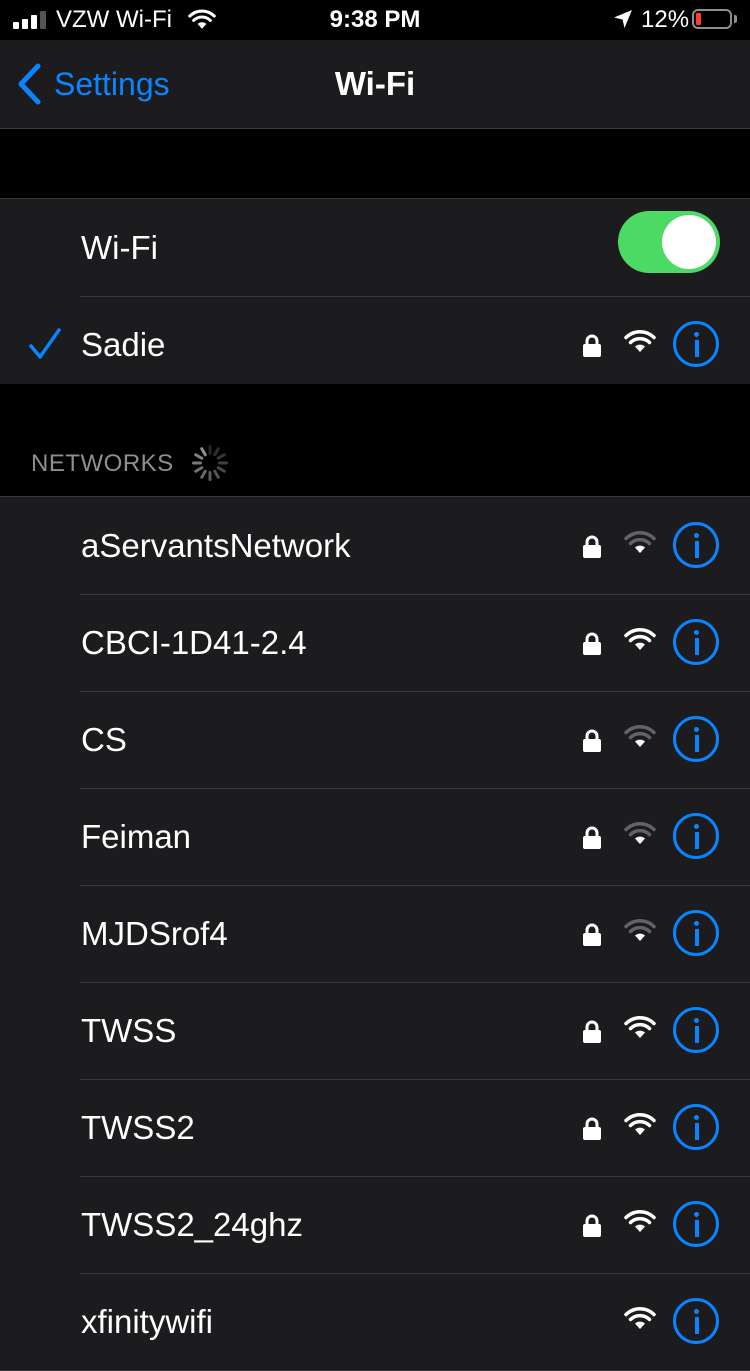  I want to click on networks-header-label: NETWORKS, so click(102, 463).